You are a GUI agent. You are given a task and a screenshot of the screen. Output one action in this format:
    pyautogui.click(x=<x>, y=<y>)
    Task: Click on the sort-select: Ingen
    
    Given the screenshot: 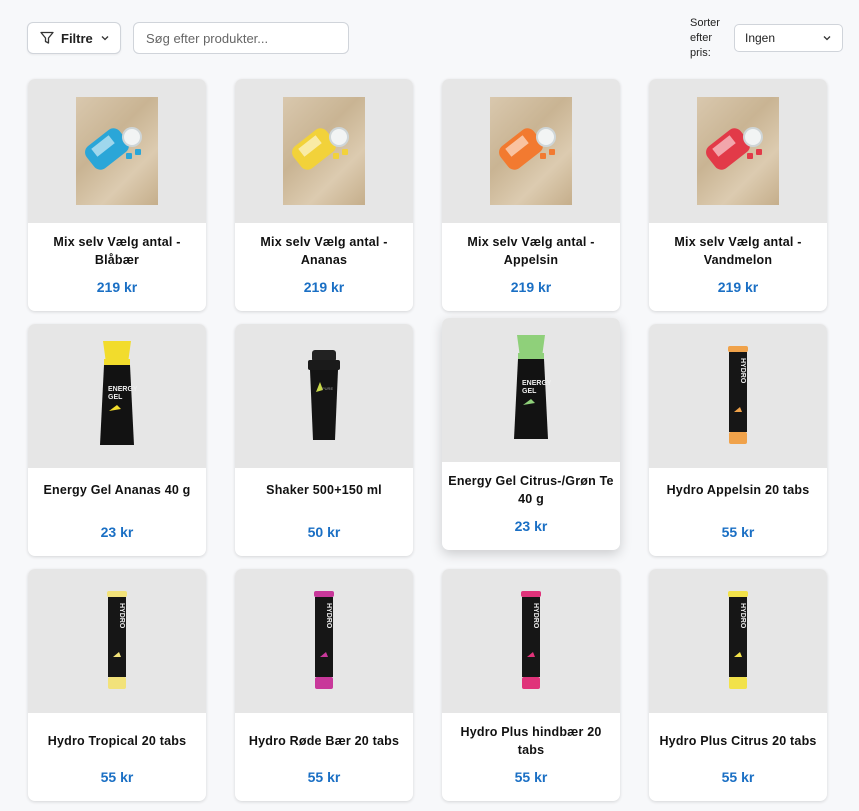 What is the action you would take?
    pyautogui.click(x=788, y=38)
    